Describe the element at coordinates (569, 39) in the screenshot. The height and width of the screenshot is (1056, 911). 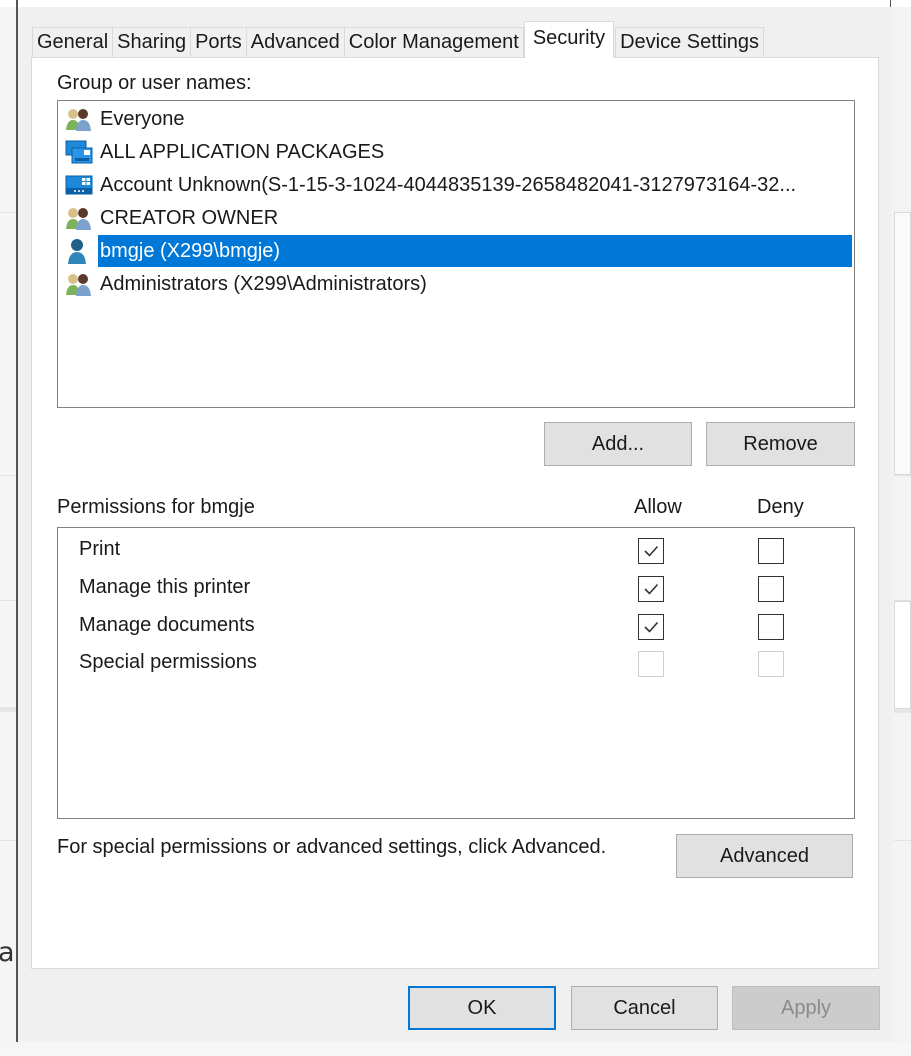
I see `tab-security: Security` at that location.